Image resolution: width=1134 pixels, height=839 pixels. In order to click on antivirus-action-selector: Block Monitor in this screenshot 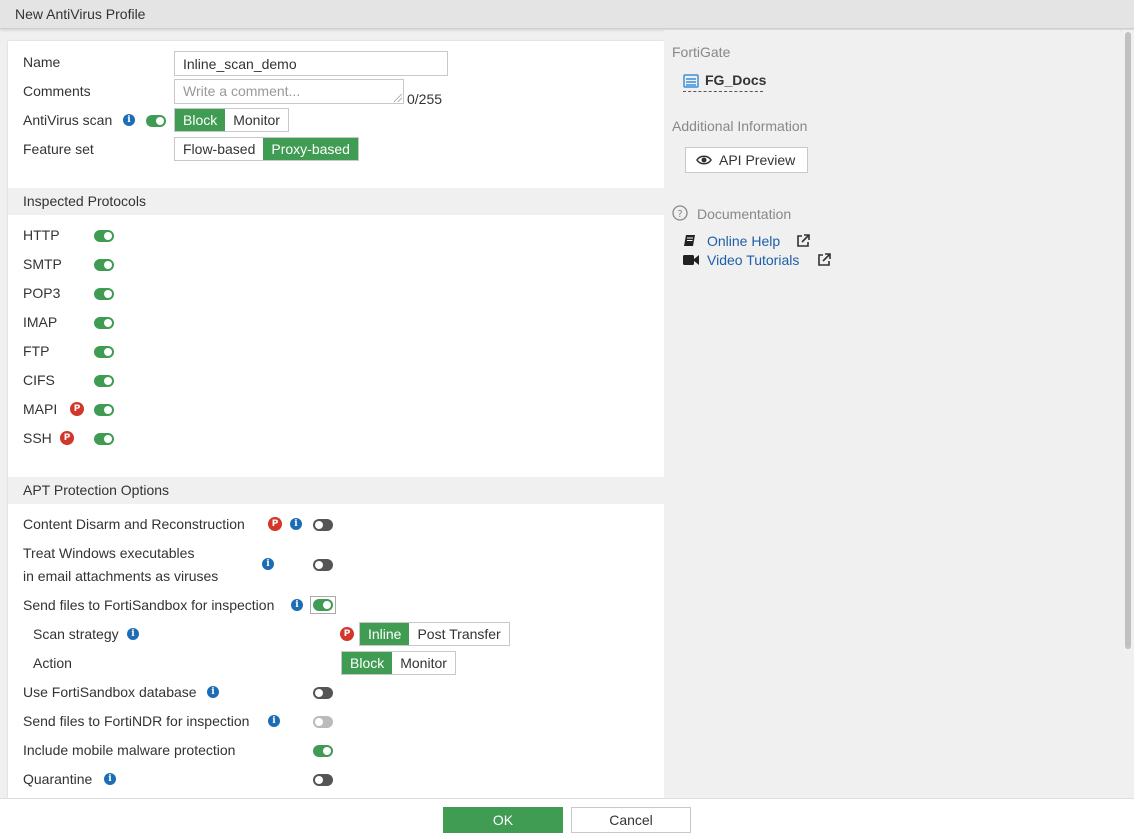, I will do `click(231, 120)`.